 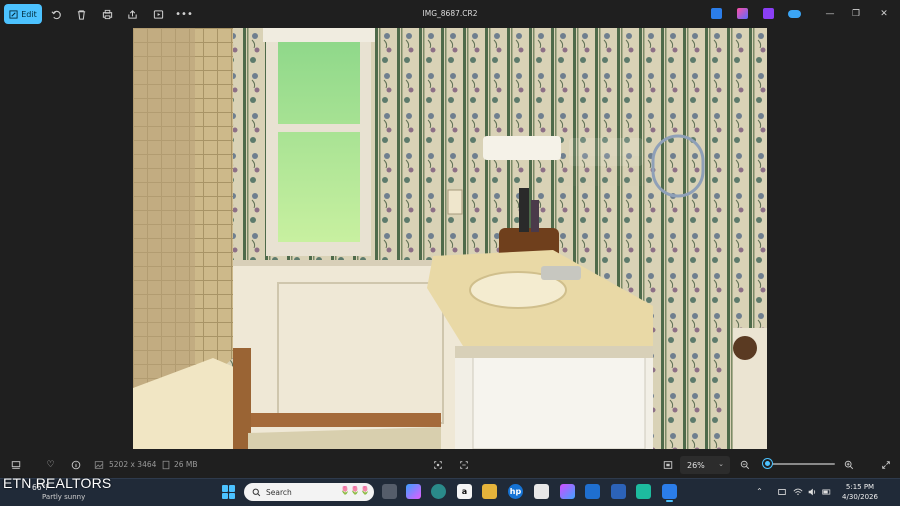 I want to click on zoom-in-icon, so click(x=848, y=464).